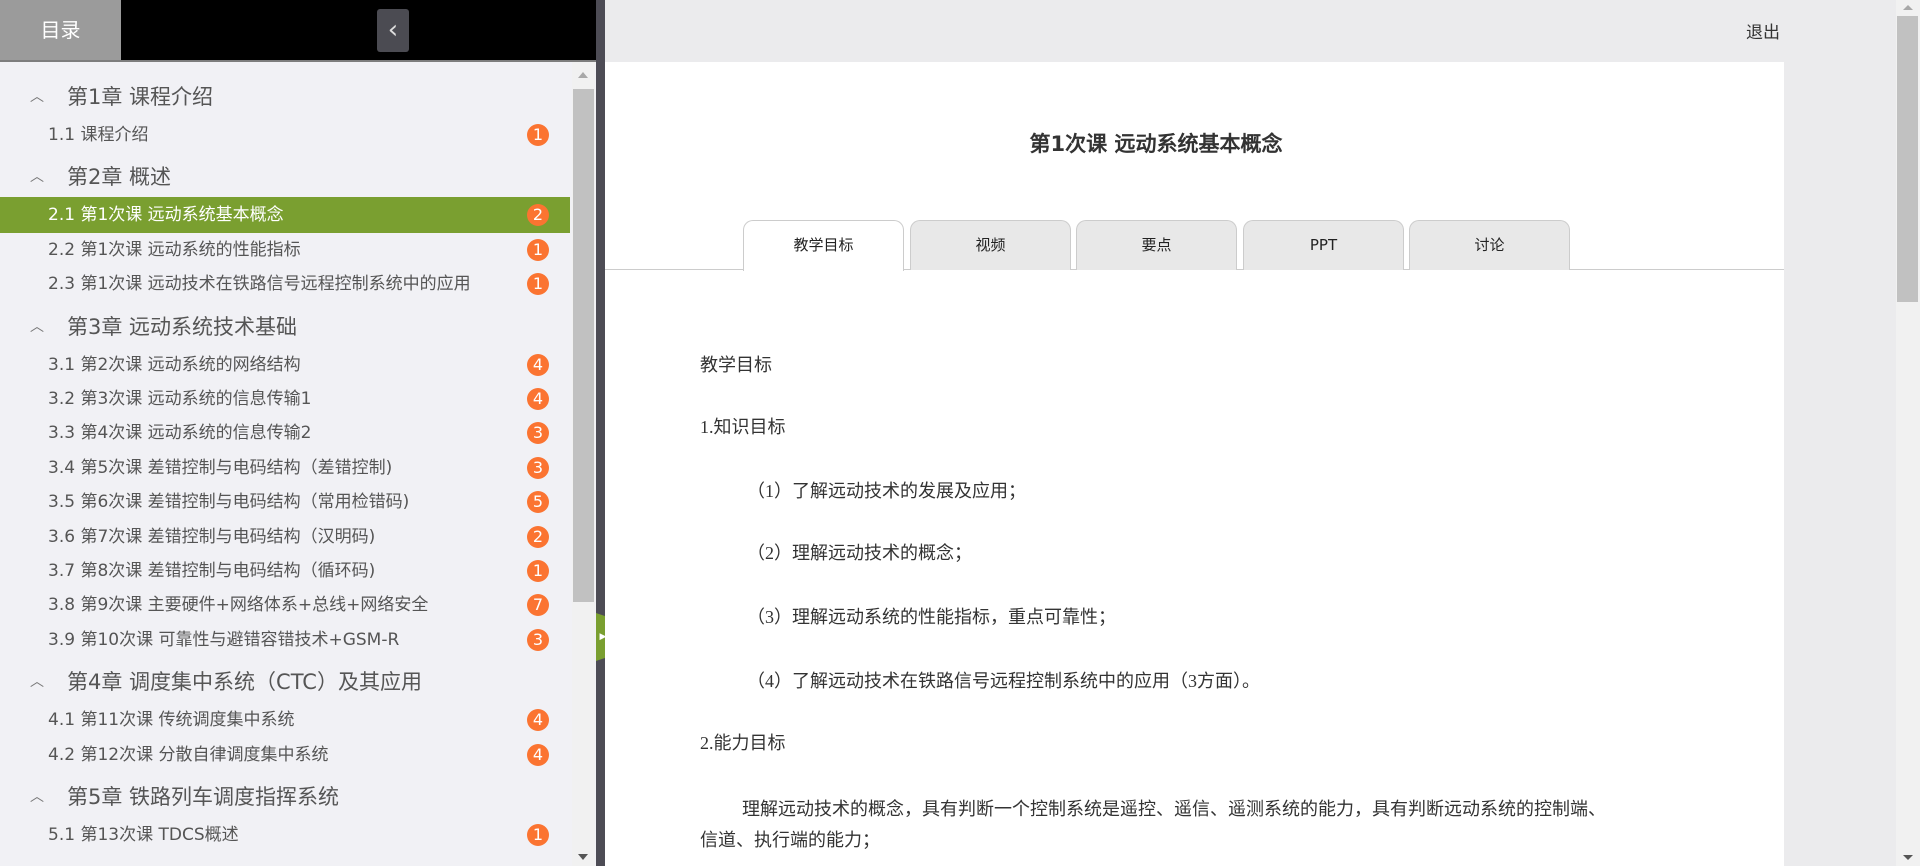  I want to click on tab-objectives: 教学目标, so click(823, 245).